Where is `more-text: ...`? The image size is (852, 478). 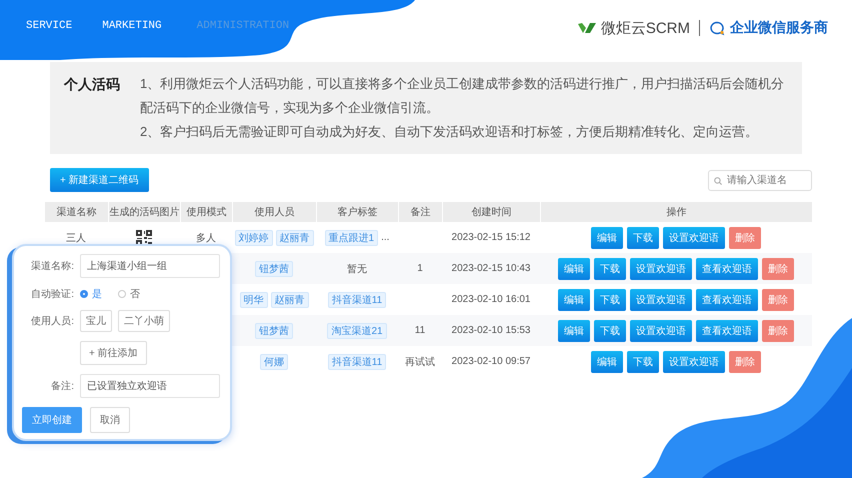
more-text: ... is located at coordinates (385, 237).